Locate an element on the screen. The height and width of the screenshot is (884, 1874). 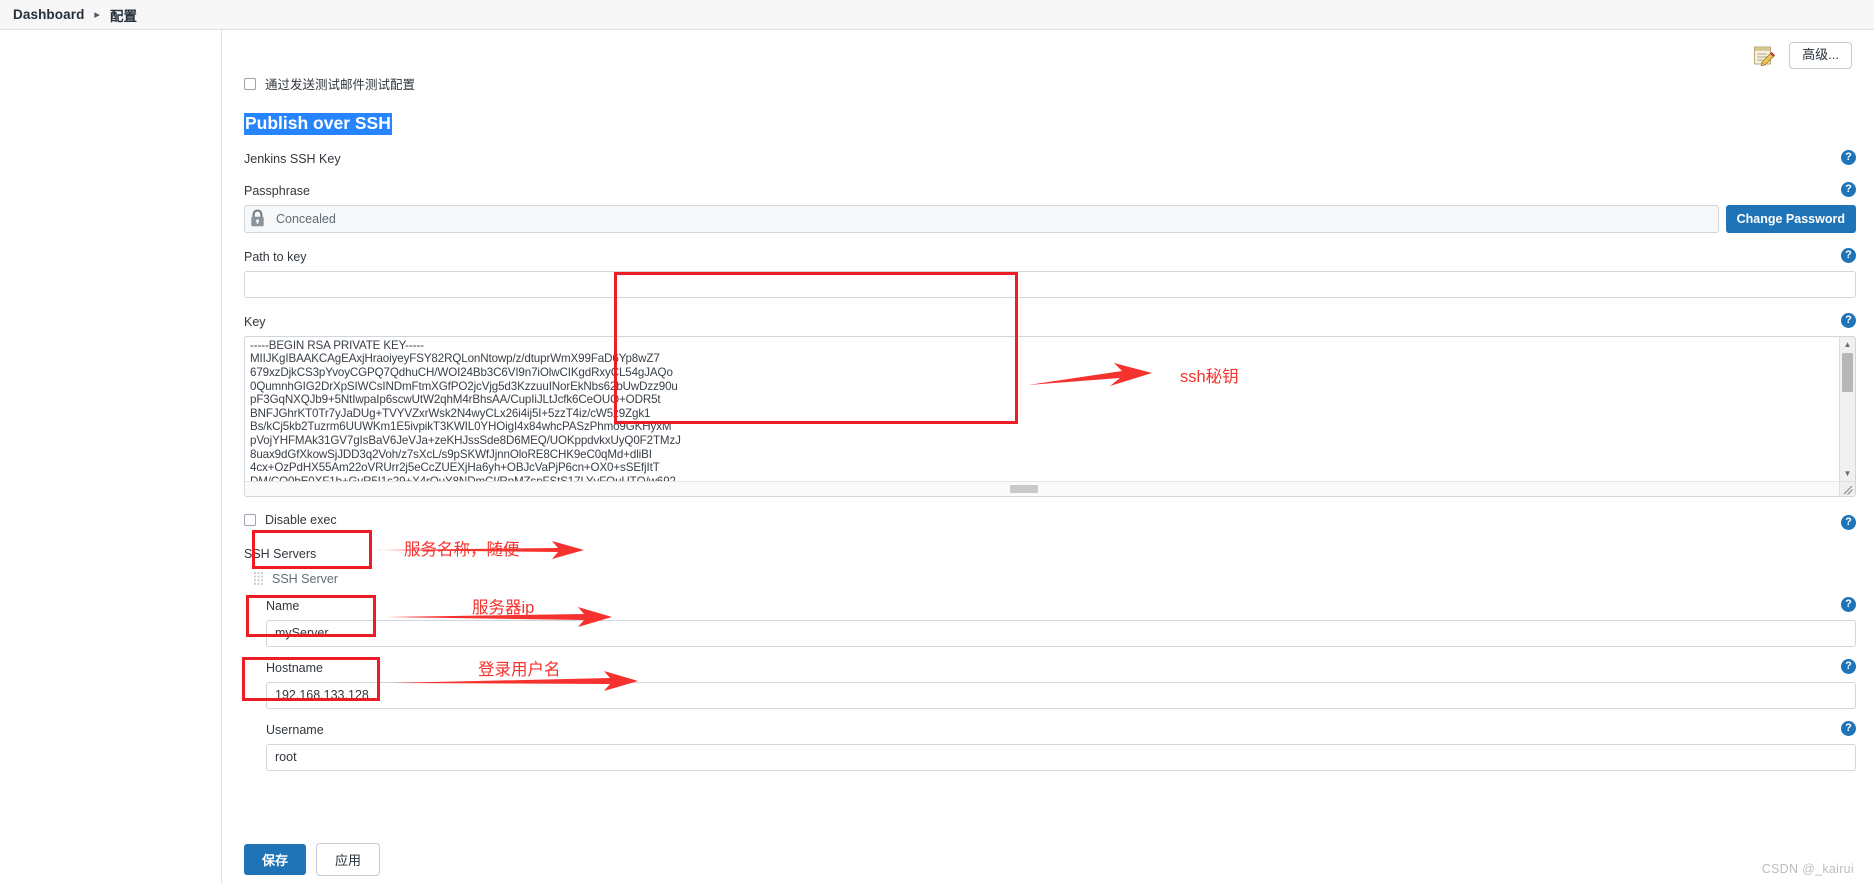
key-textarea-vertical-scrollbar: ▲ ▼ is located at coordinates (1847, 408).